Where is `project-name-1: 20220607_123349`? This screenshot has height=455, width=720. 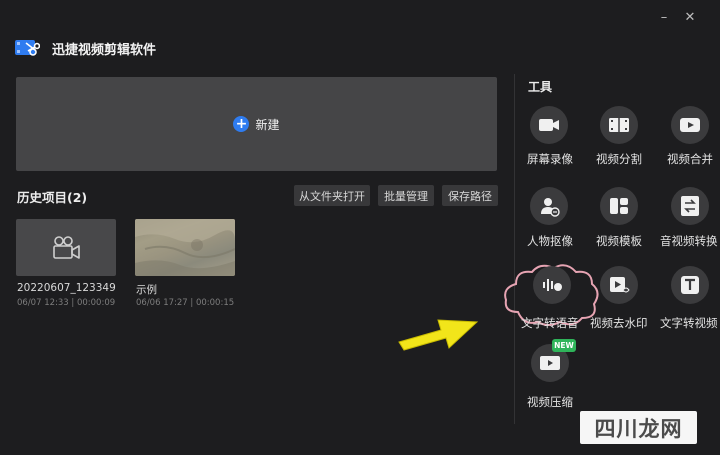 project-name-1: 20220607_123349 is located at coordinates (66, 288).